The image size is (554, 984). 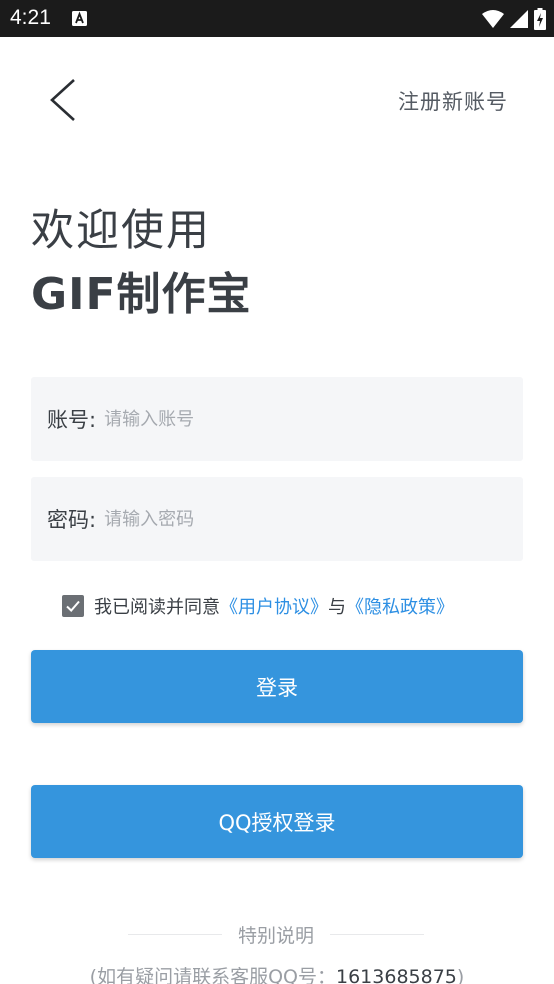 I want to click on contact-note-prefix: (如有疑问请联系客服QQ号：, so click(x=212, y=975).